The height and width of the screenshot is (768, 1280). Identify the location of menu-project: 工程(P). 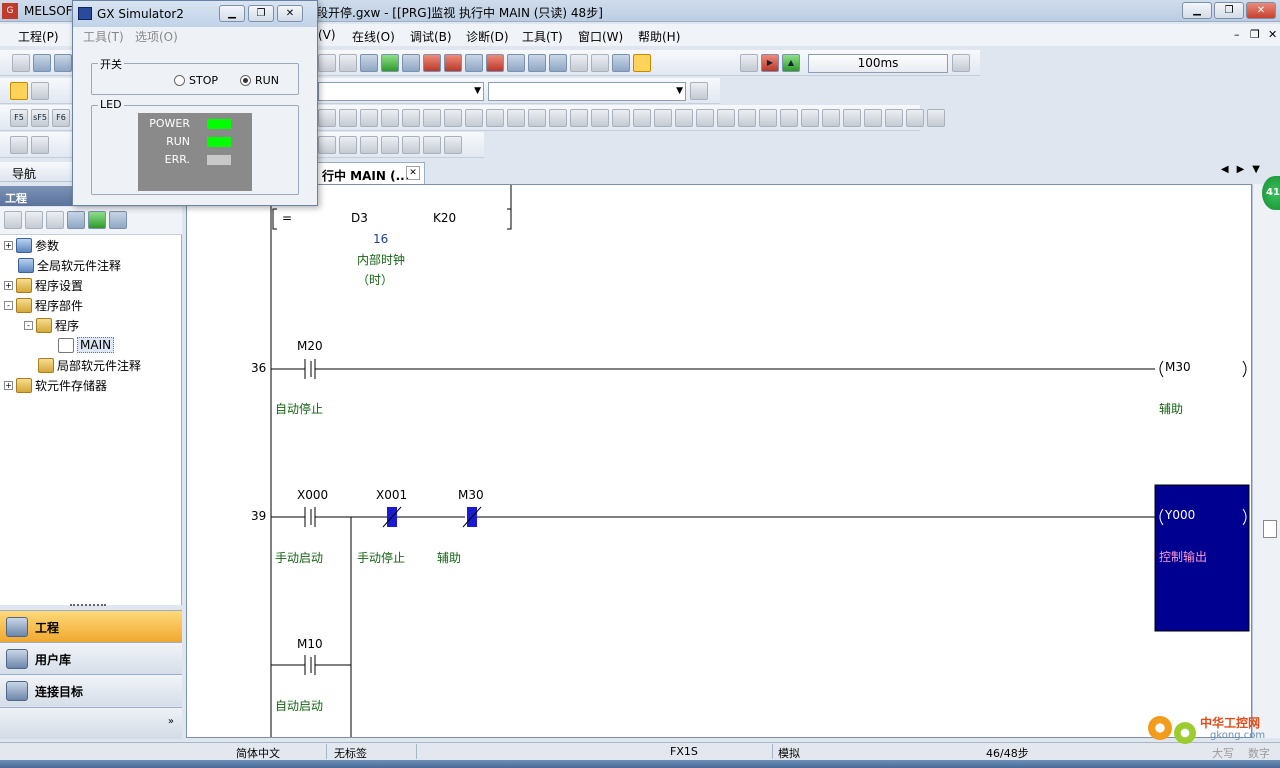
(38, 36).